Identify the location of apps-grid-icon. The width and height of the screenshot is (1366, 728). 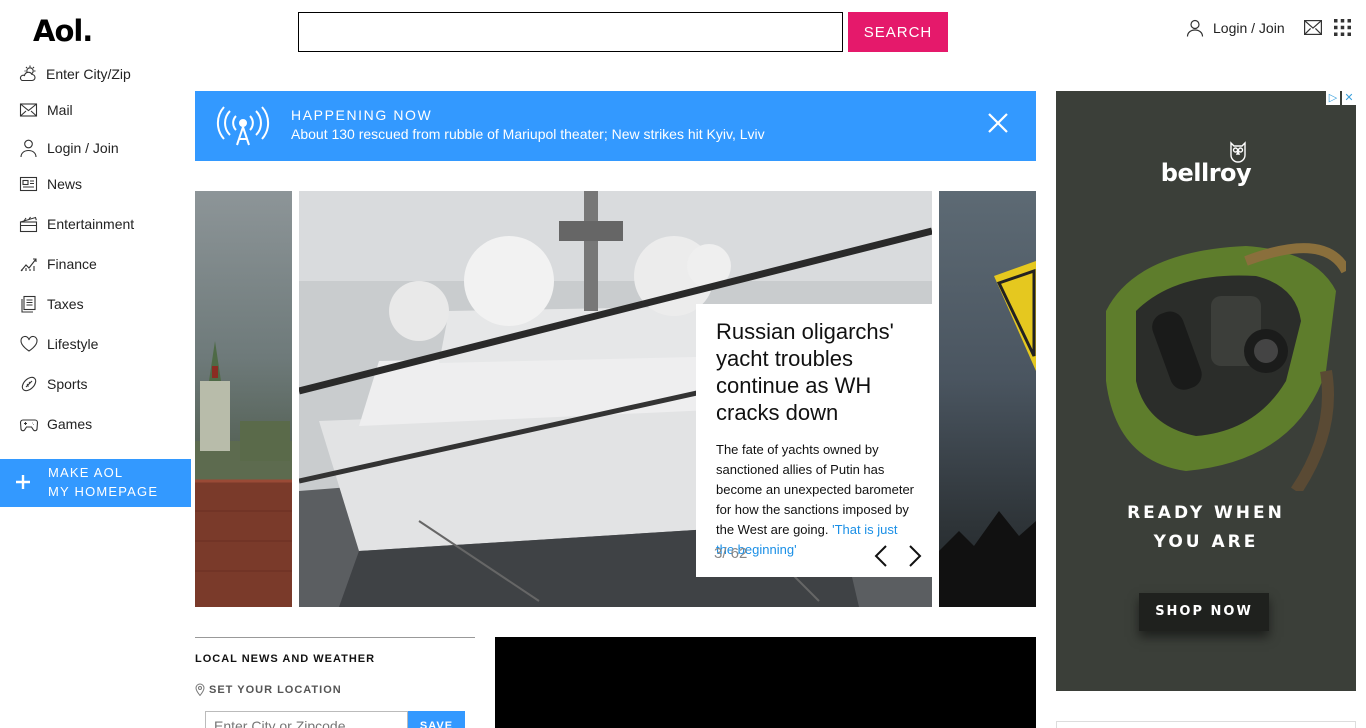
(1342, 27).